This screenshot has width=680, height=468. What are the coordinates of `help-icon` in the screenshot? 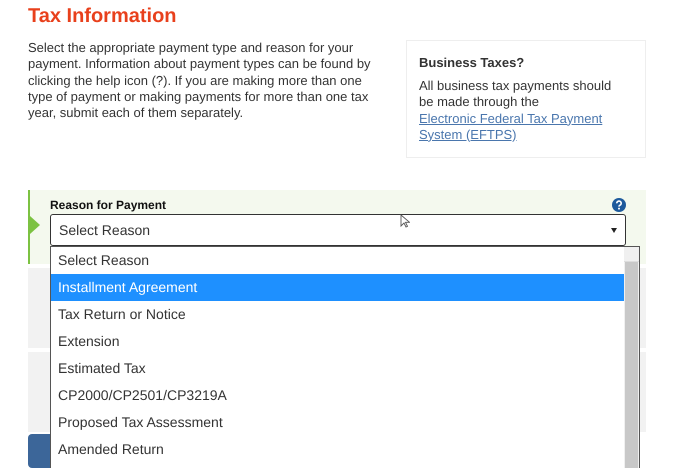 It's located at (619, 205).